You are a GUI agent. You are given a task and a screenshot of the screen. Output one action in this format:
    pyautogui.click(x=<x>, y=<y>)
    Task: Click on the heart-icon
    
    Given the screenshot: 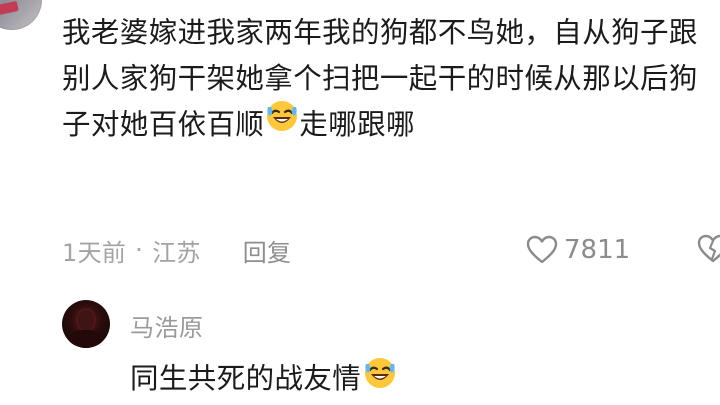 What is the action you would take?
    pyautogui.click(x=542, y=249)
    